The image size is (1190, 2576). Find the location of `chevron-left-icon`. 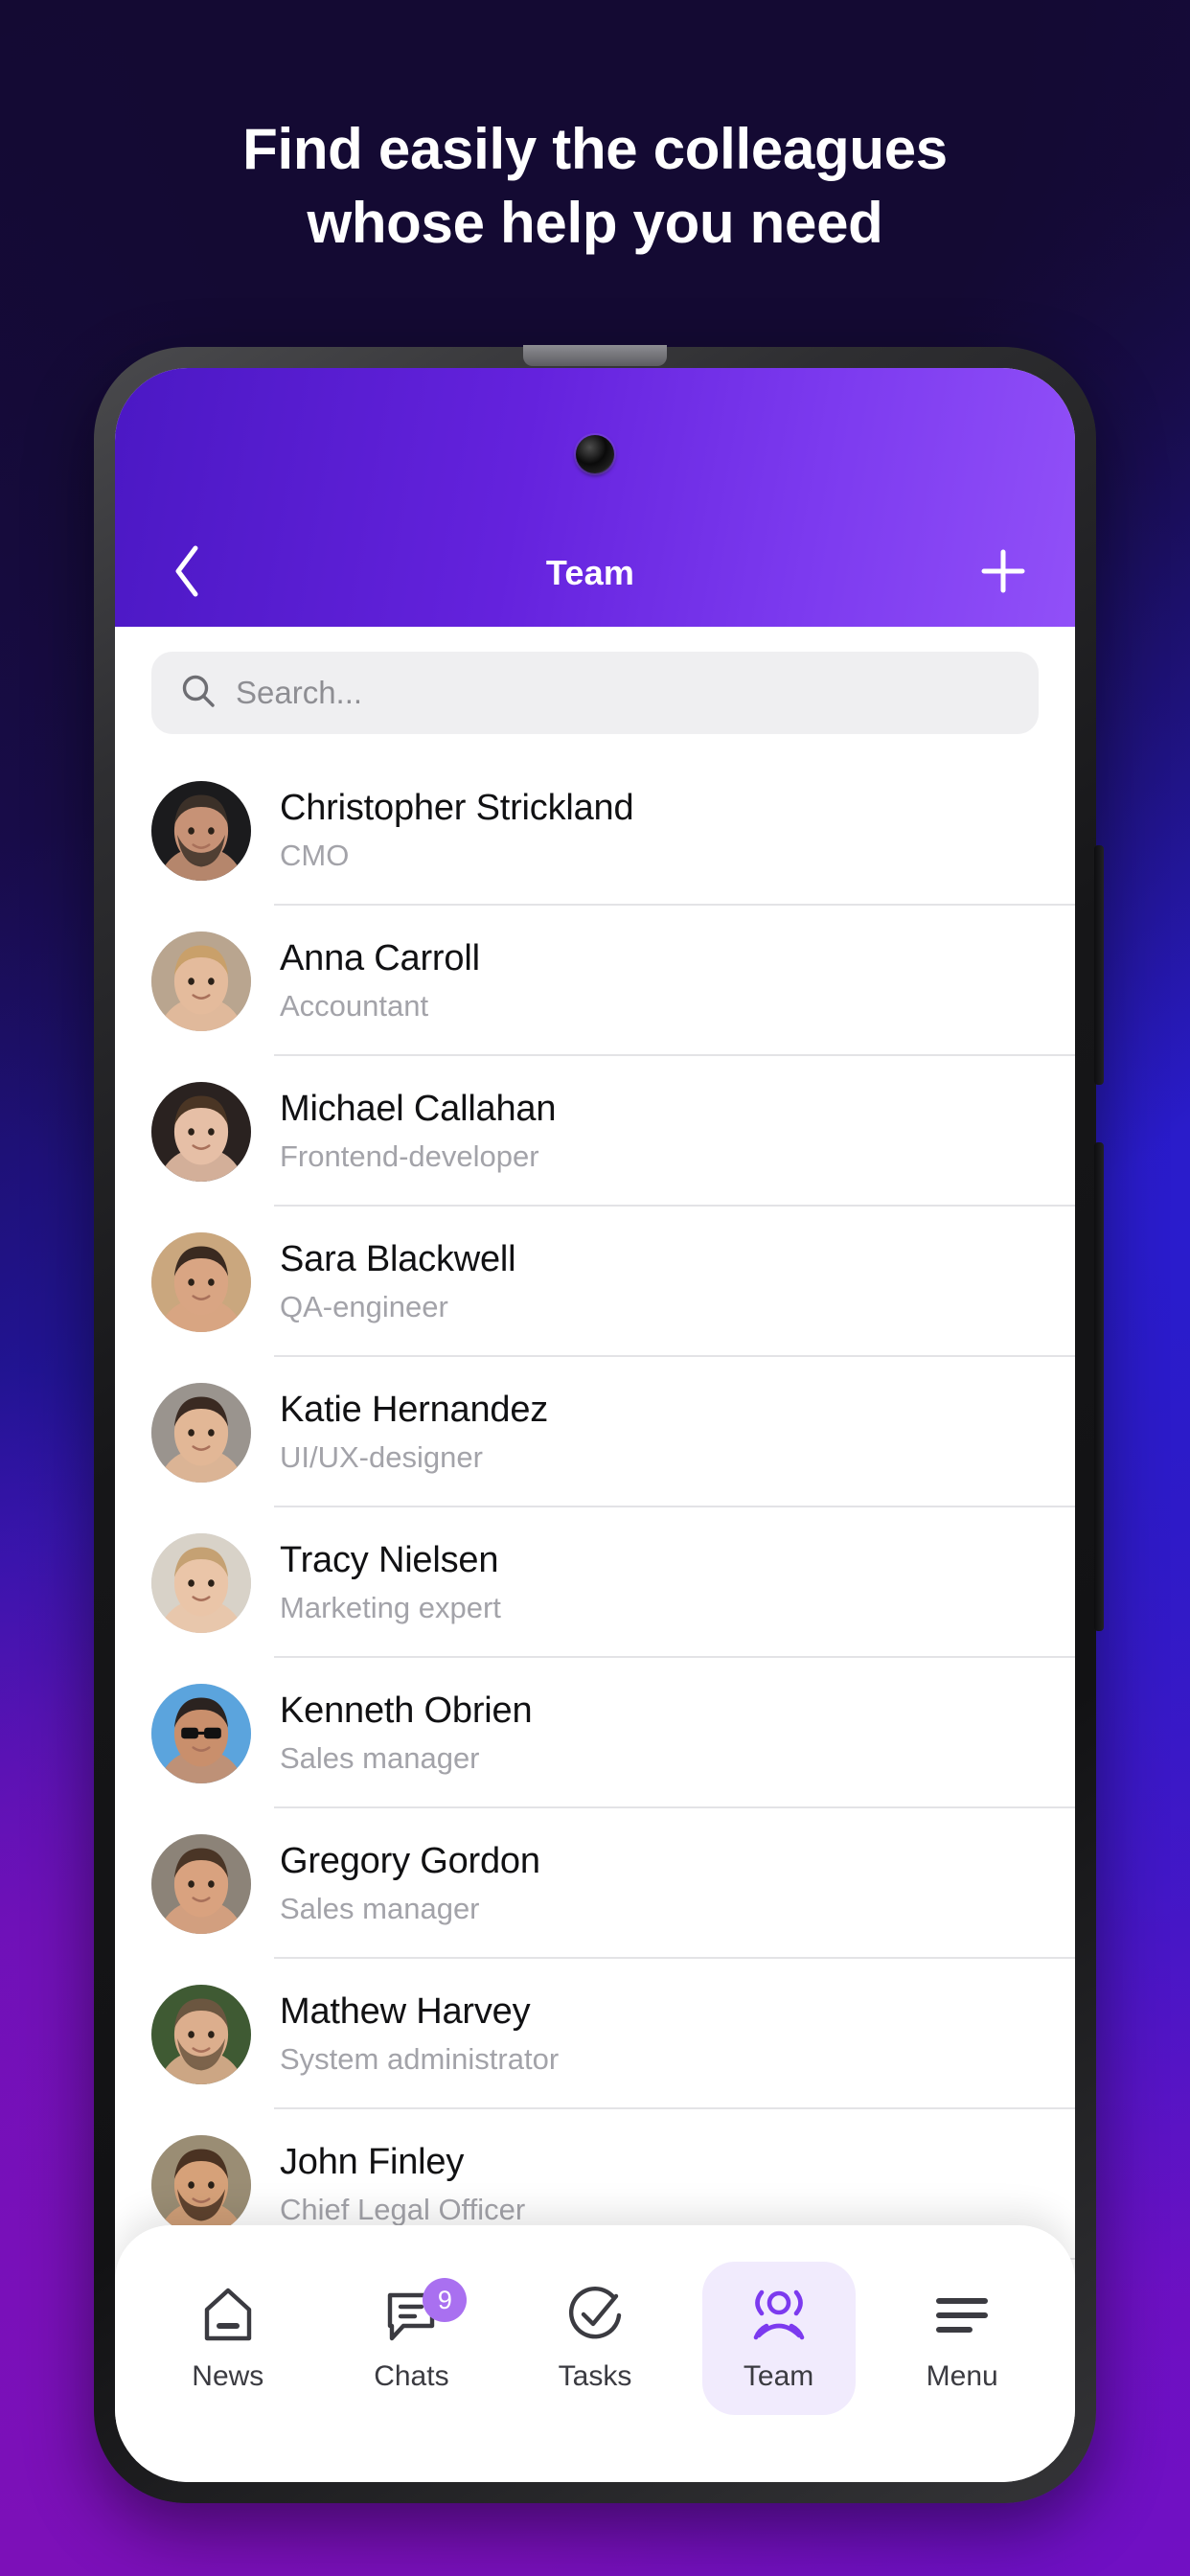

chevron-left-icon is located at coordinates (187, 573).